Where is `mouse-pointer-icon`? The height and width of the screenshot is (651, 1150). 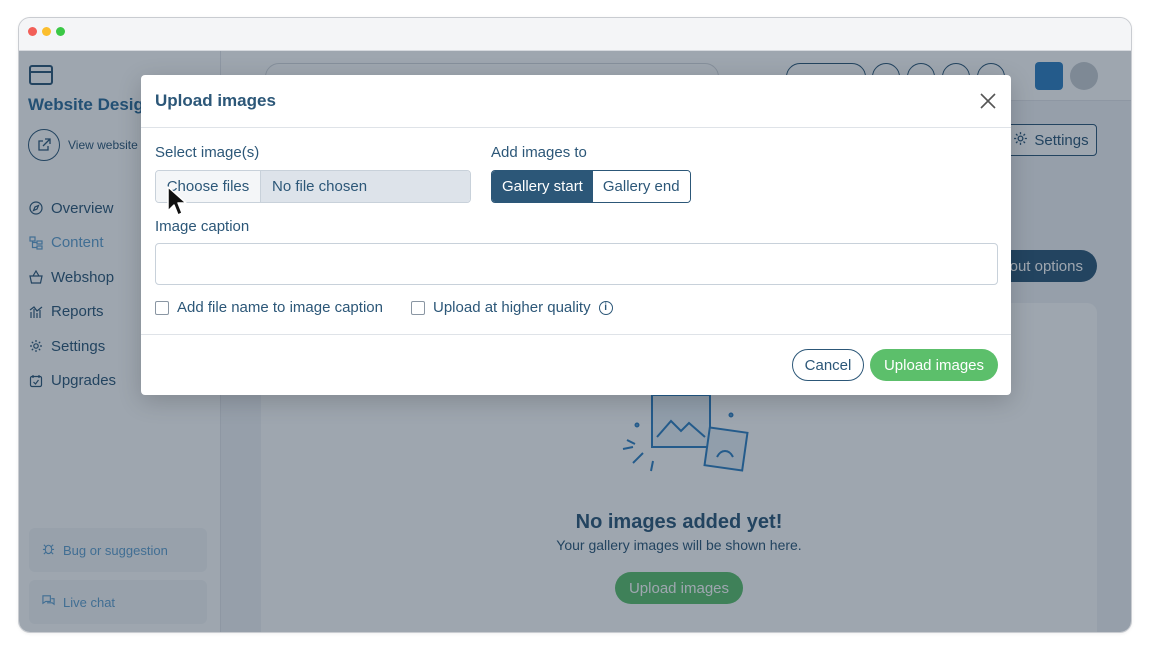
mouse-pointer-icon is located at coordinates (177, 201).